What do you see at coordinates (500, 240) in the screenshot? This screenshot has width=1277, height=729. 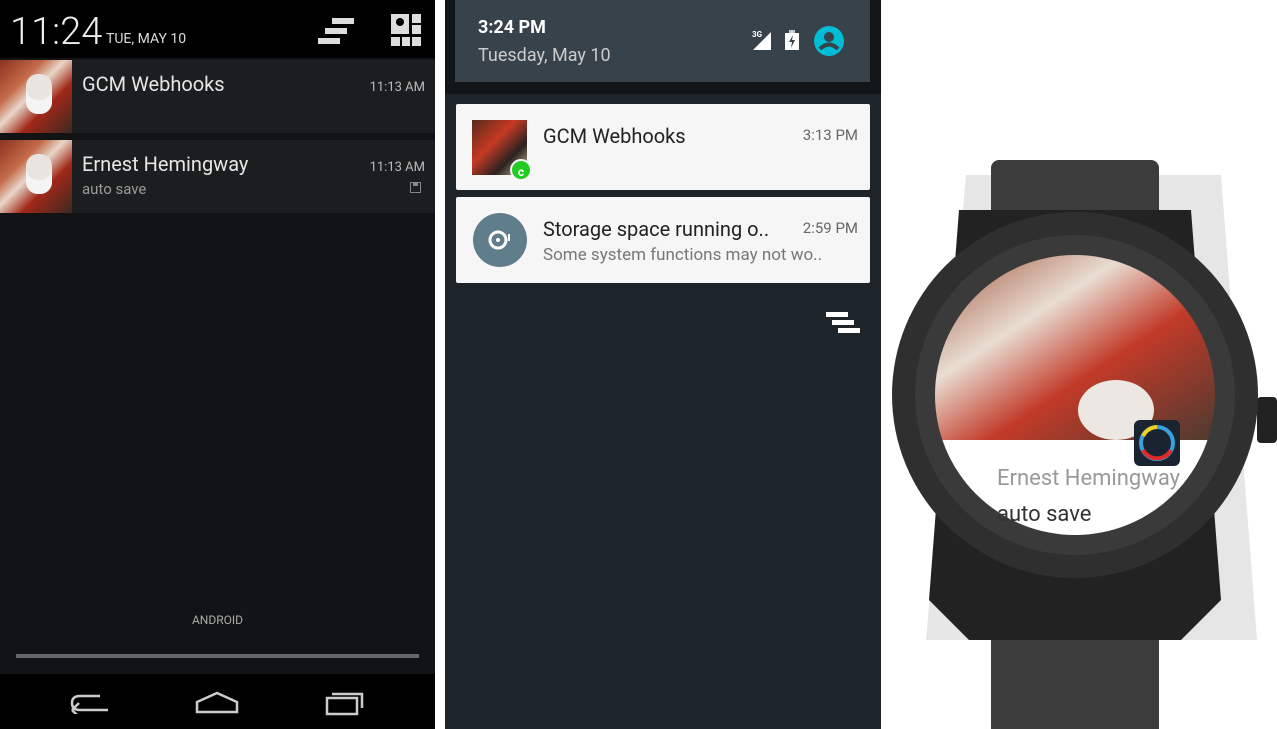 I see `storage-warning-icon` at bounding box center [500, 240].